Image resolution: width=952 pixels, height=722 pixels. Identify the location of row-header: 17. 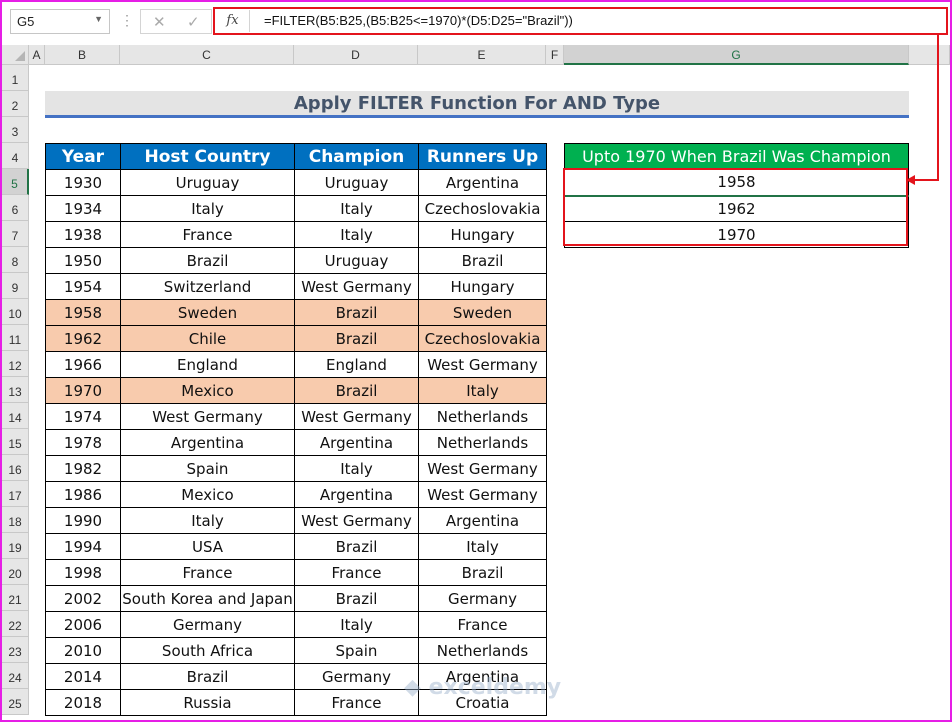
(15, 494).